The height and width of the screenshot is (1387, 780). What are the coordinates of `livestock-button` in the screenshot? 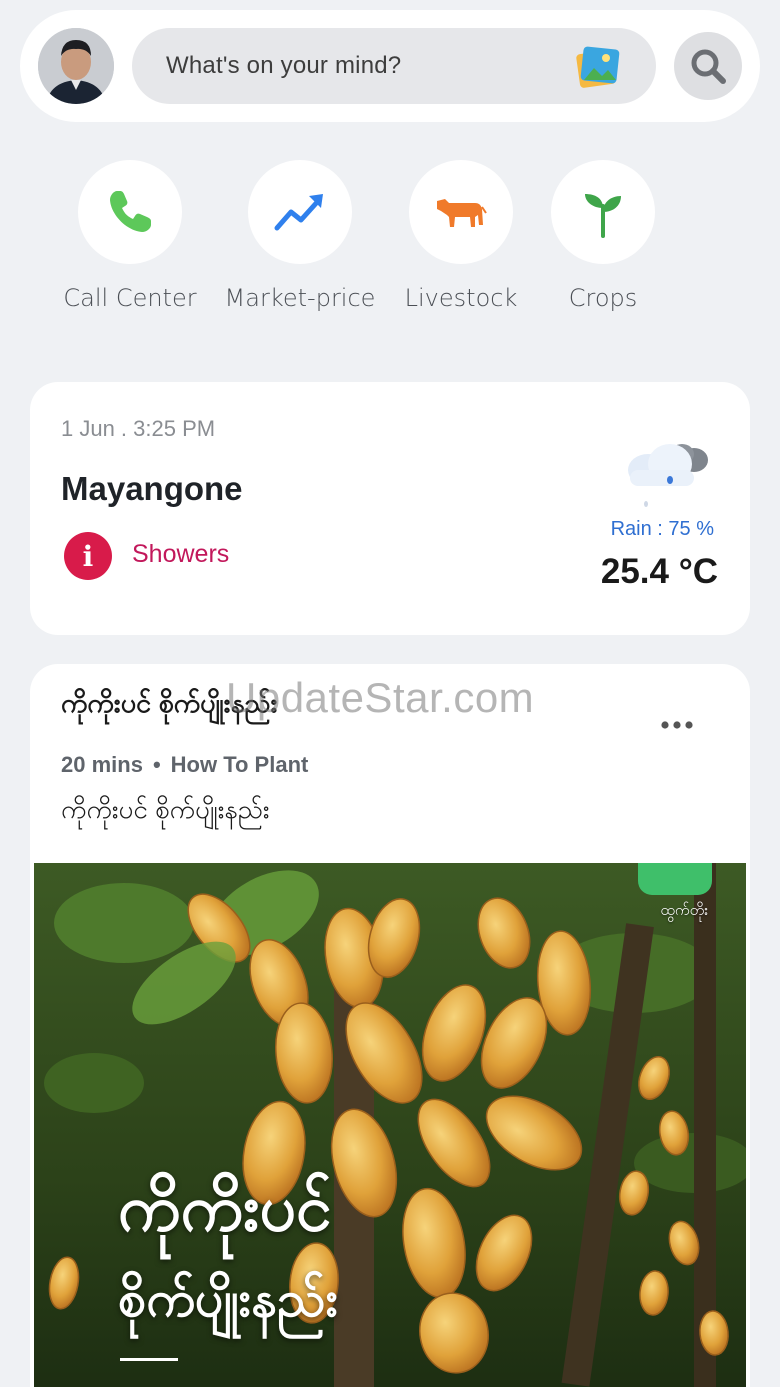 It's located at (461, 212).